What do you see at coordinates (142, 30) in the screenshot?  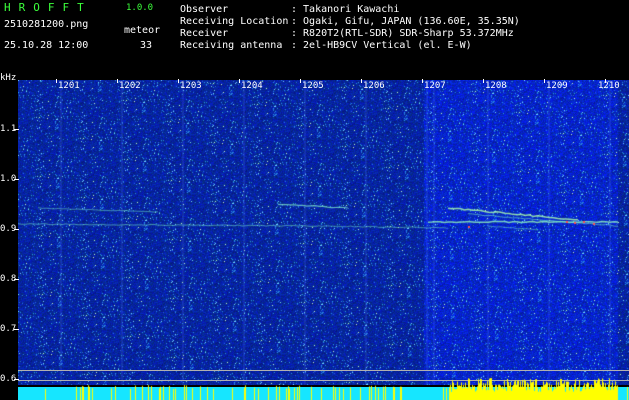 I see `meteor-label: meteor` at bounding box center [142, 30].